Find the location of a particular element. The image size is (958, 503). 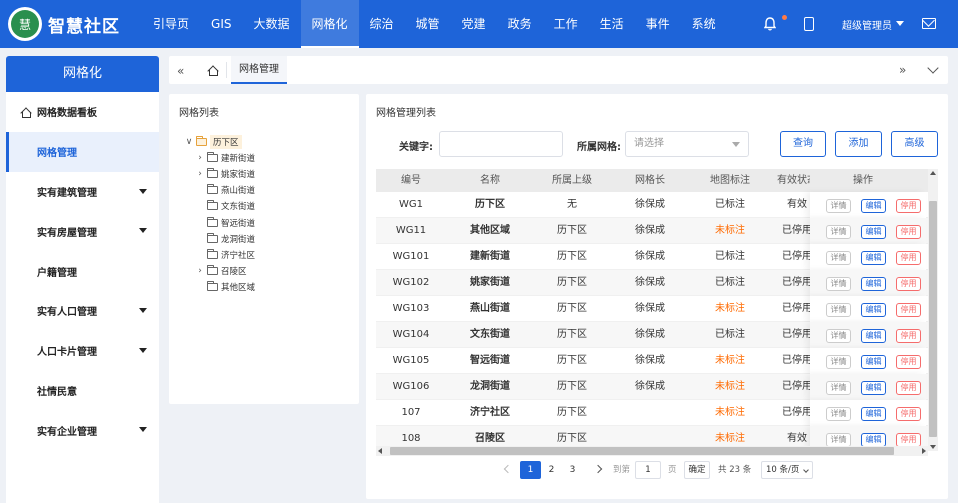

query-button: 查询 is located at coordinates (803, 144).